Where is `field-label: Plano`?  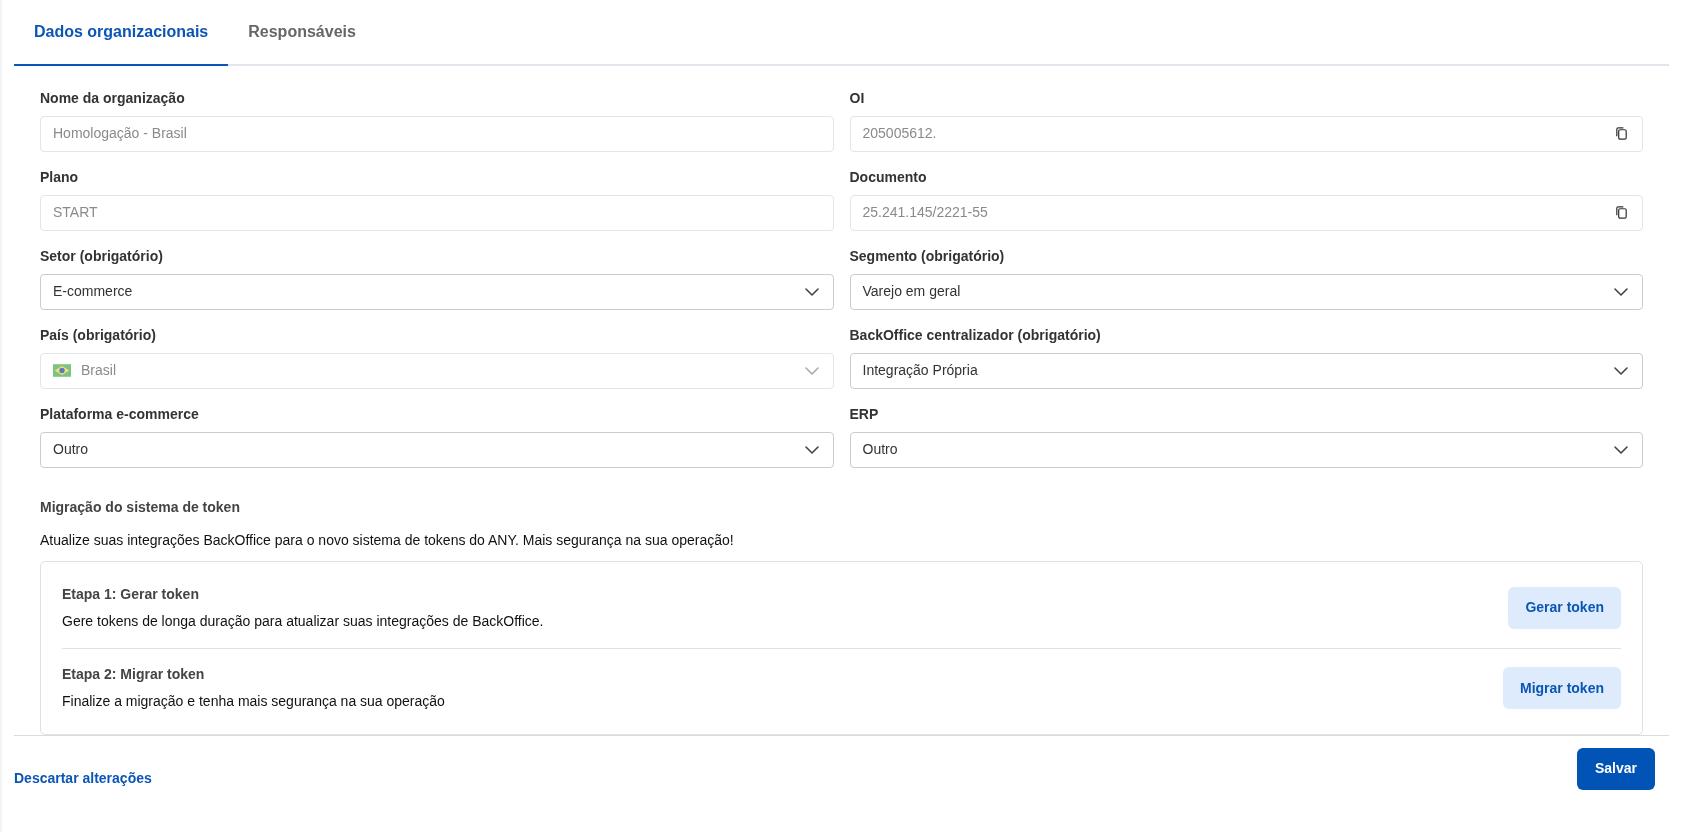 field-label: Plano is located at coordinates (60, 177).